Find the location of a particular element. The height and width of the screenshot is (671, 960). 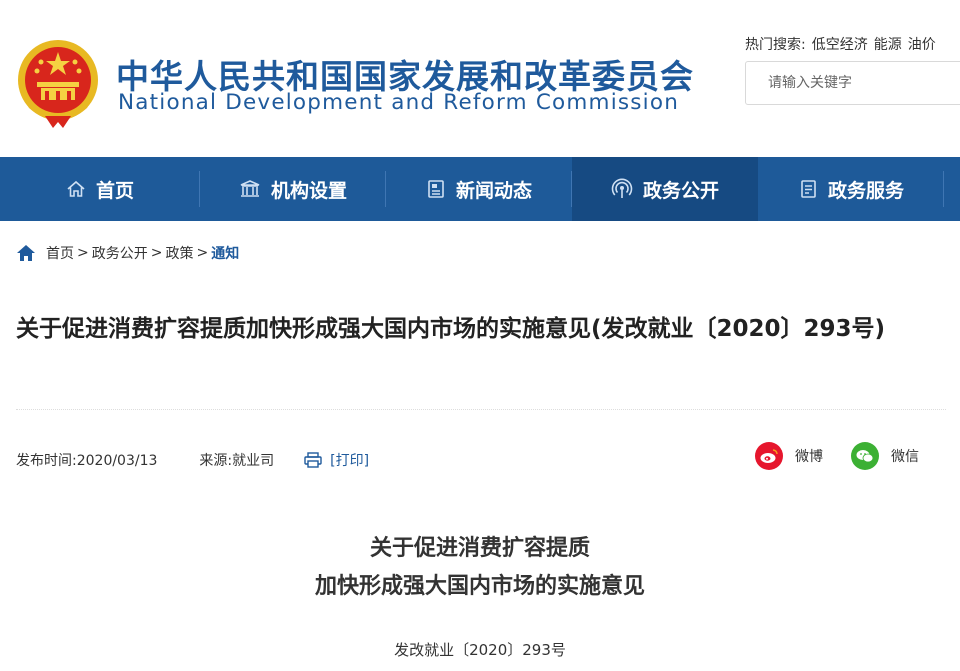

breadcrumb-policy: 政策 is located at coordinates (179, 253).